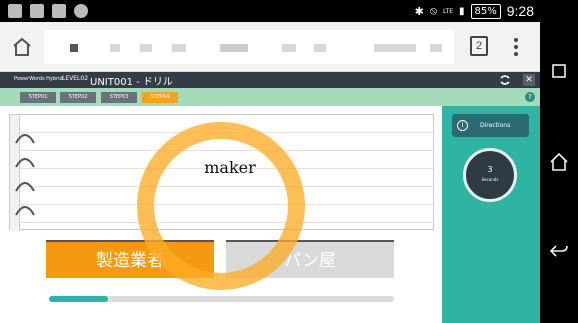  Describe the element at coordinates (462, 125) in the screenshot. I see `info-icon: i` at that location.